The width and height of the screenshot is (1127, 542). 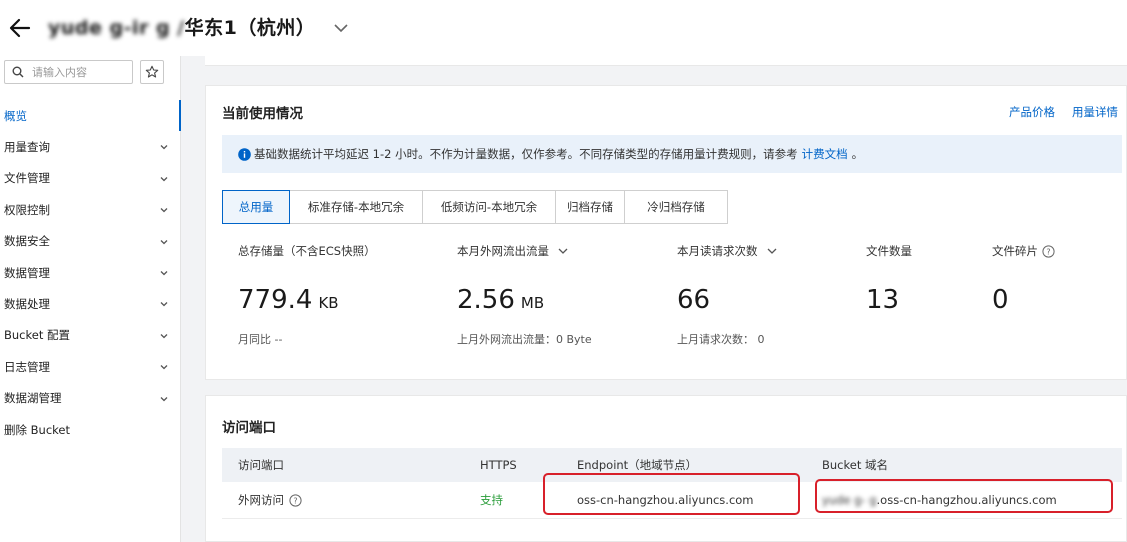 I want to click on metric-value: 2.56 MB, so click(x=500, y=300).